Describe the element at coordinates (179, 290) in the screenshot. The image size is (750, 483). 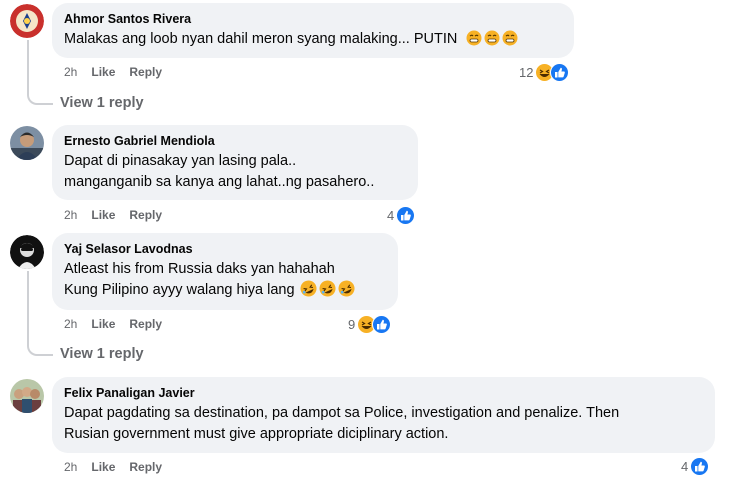
I see `comment-text-line: Kung Pilipino ayyy walang hiya lang` at that location.